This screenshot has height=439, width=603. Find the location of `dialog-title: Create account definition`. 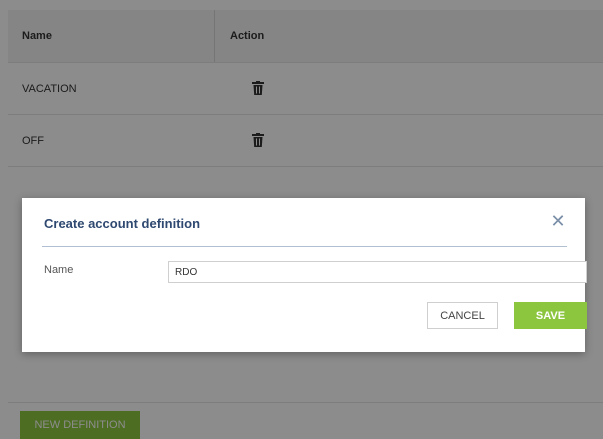

dialog-title: Create account definition is located at coordinates (122, 223).